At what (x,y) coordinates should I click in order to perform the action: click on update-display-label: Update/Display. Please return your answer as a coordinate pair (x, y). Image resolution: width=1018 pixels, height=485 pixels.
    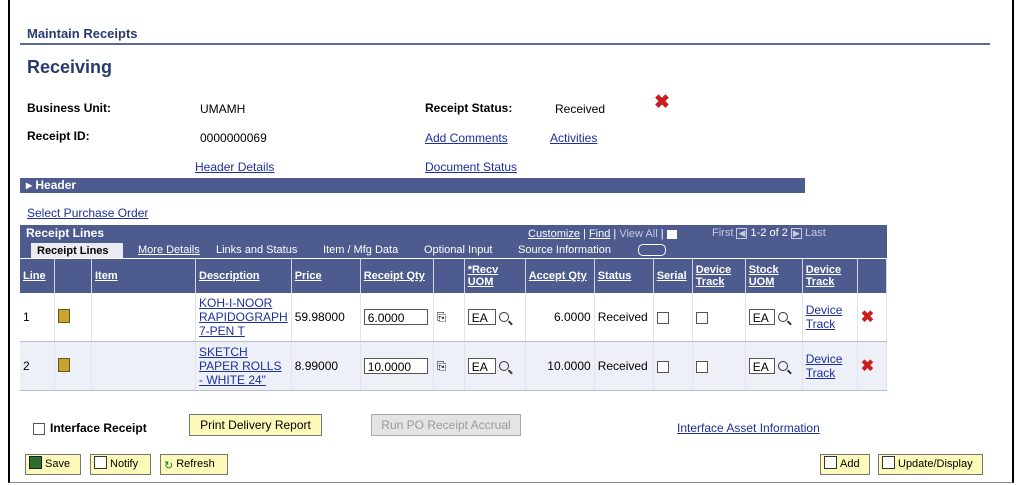
    Looking at the image, I should click on (935, 464).